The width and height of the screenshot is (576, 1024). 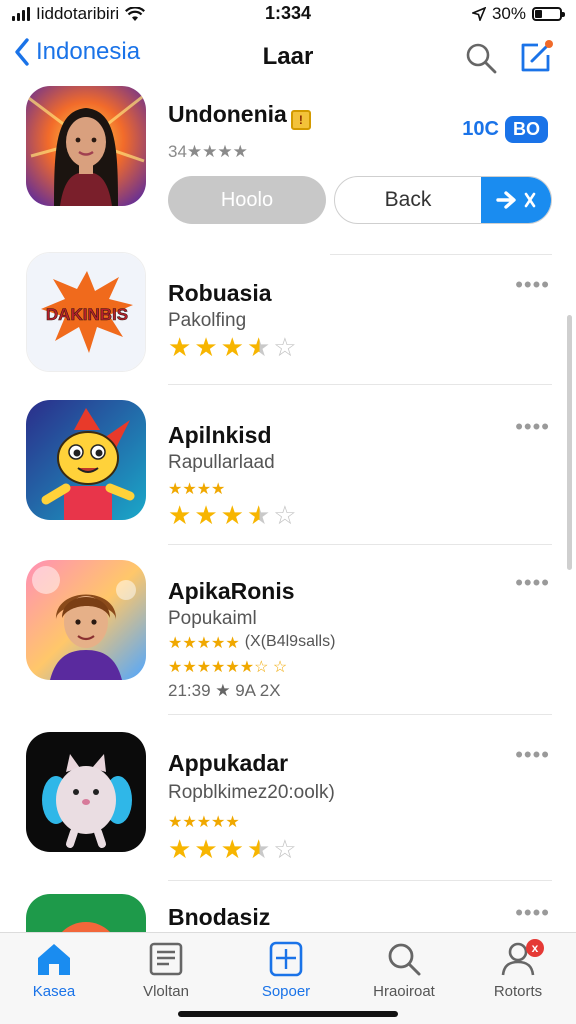 What do you see at coordinates (288, 58) in the screenshot?
I see `navigation-bar: Indonesia Laar` at bounding box center [288, 58].